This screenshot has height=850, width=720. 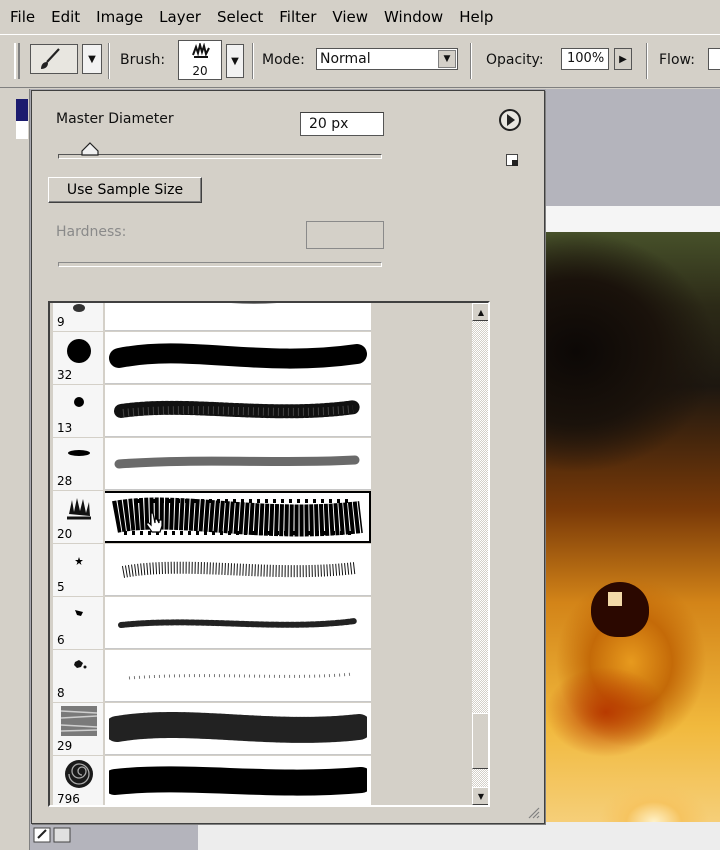 What do you see at coordinates (283, 60) in the screenshot?
I see `mode-label: Mode:` at bounding box center [283, 60].